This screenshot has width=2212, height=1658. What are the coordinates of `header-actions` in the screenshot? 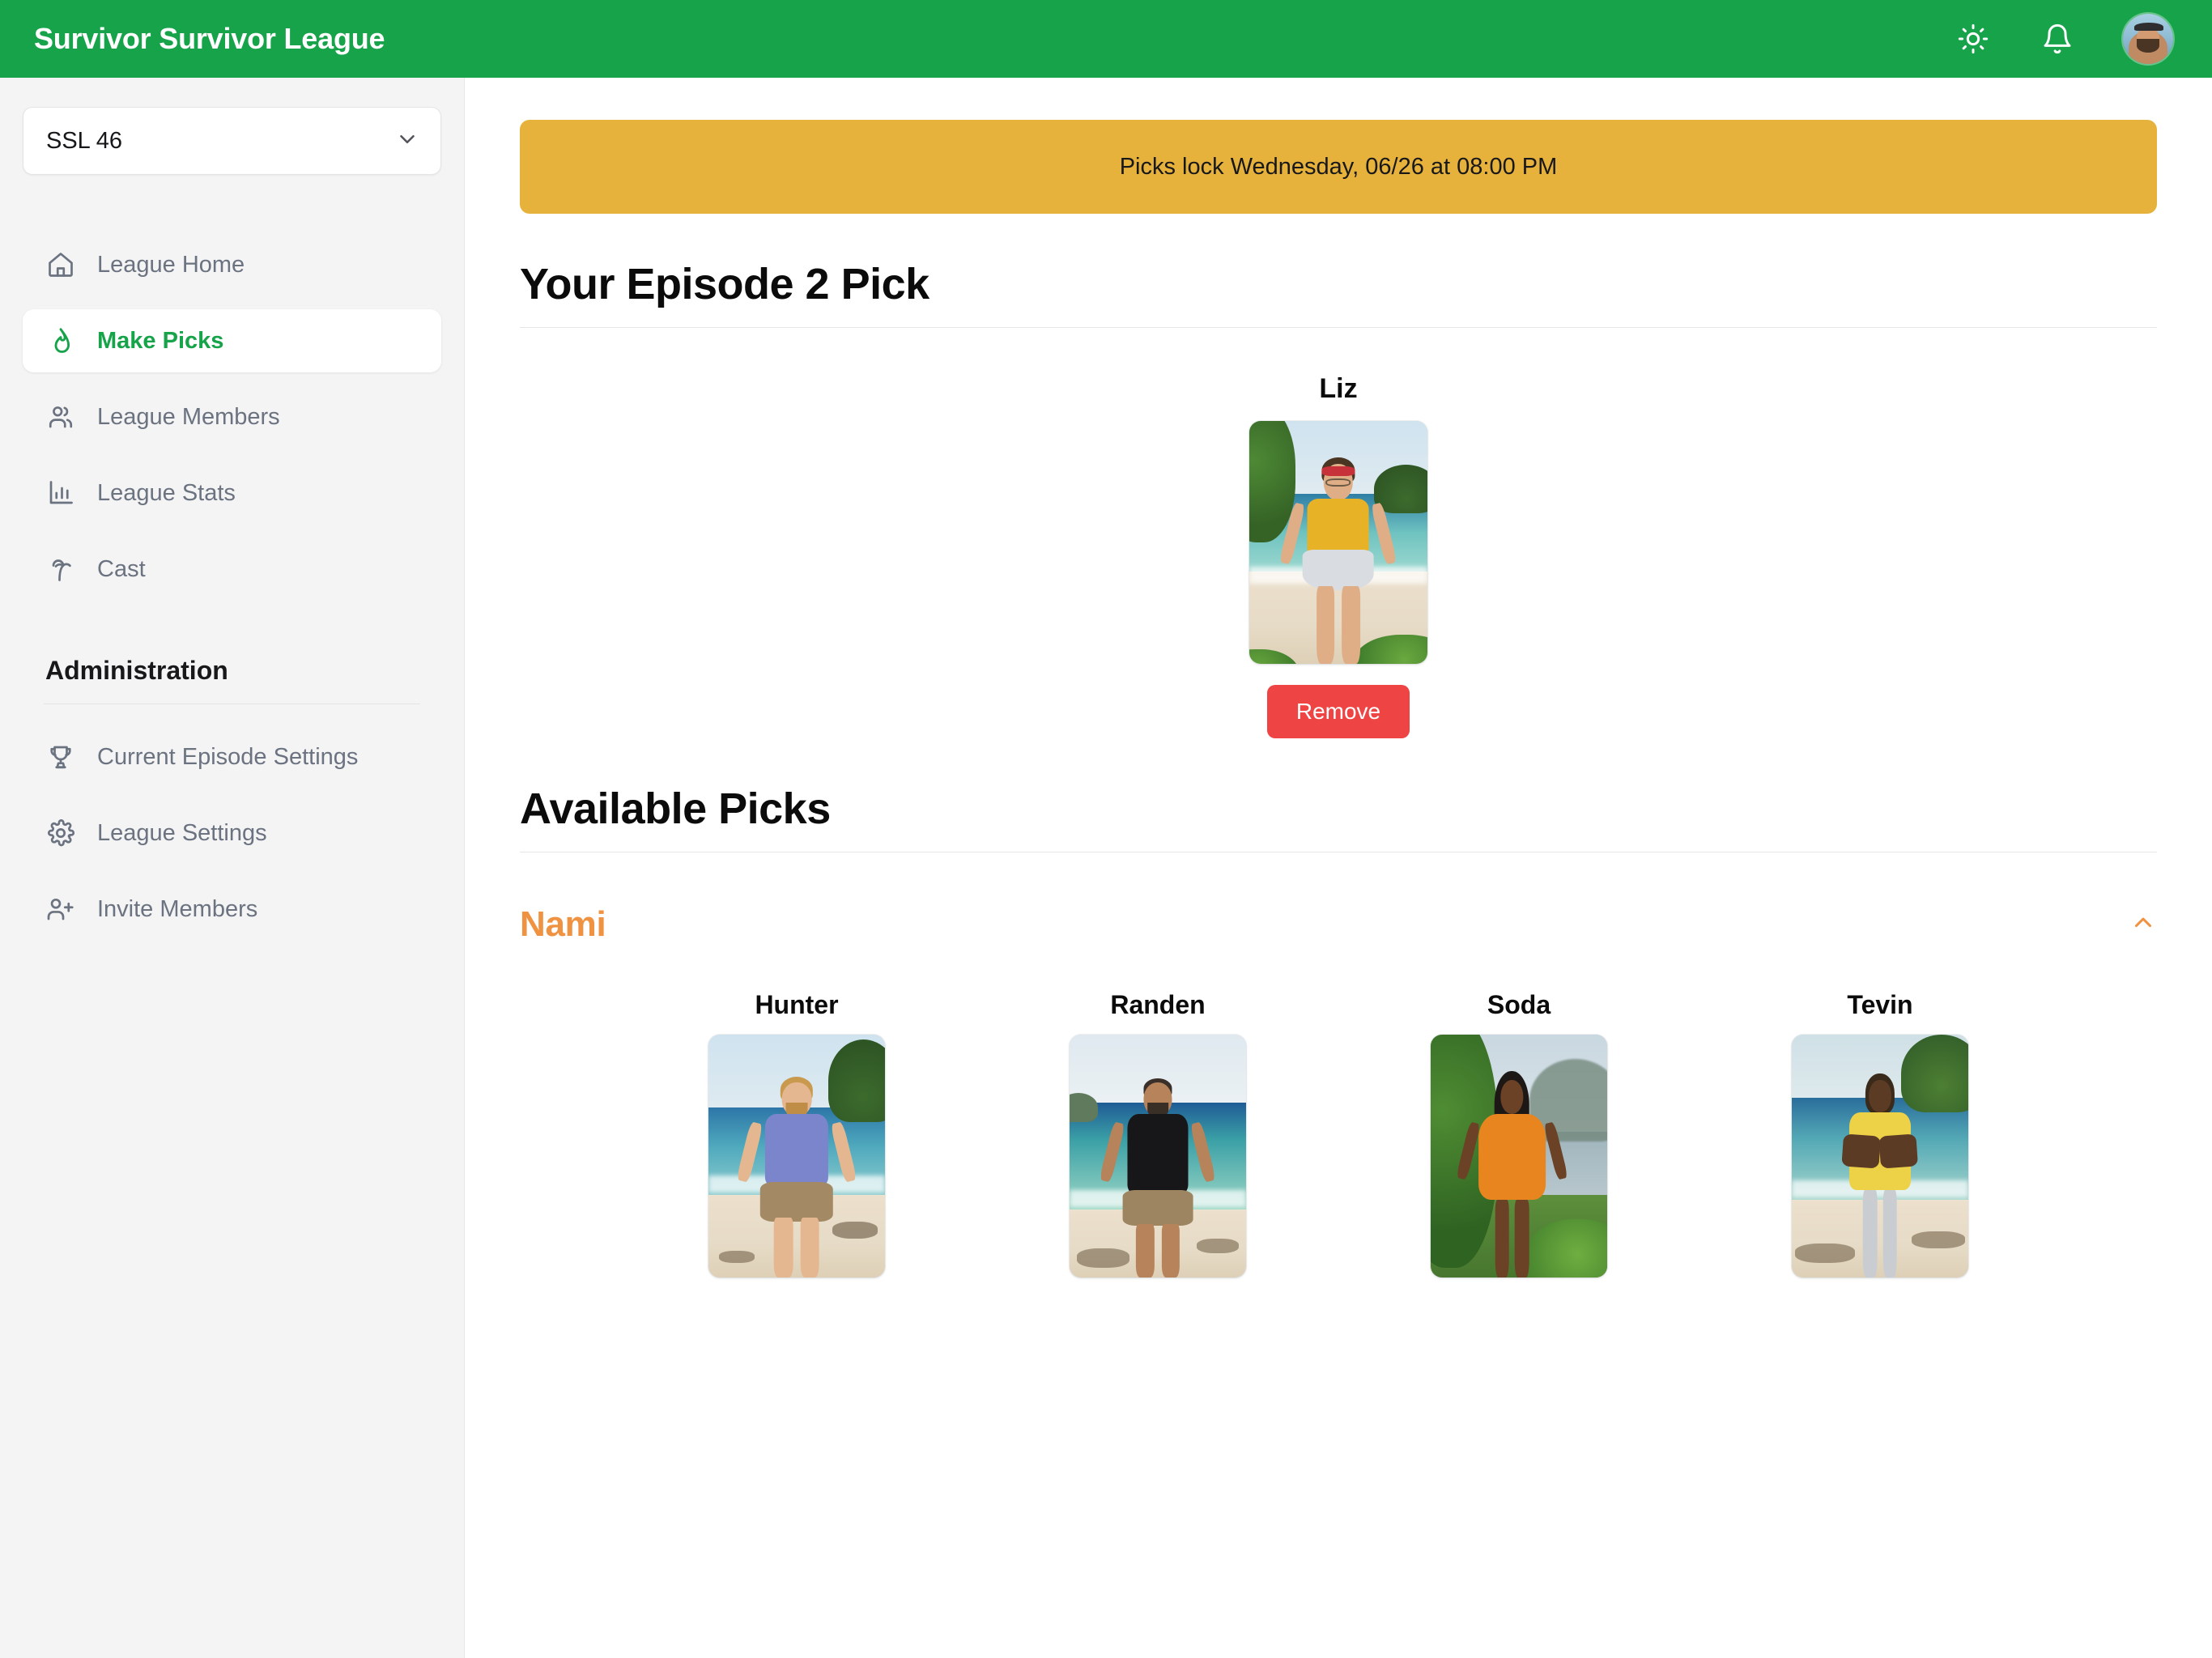 It's located at (2064, 39).